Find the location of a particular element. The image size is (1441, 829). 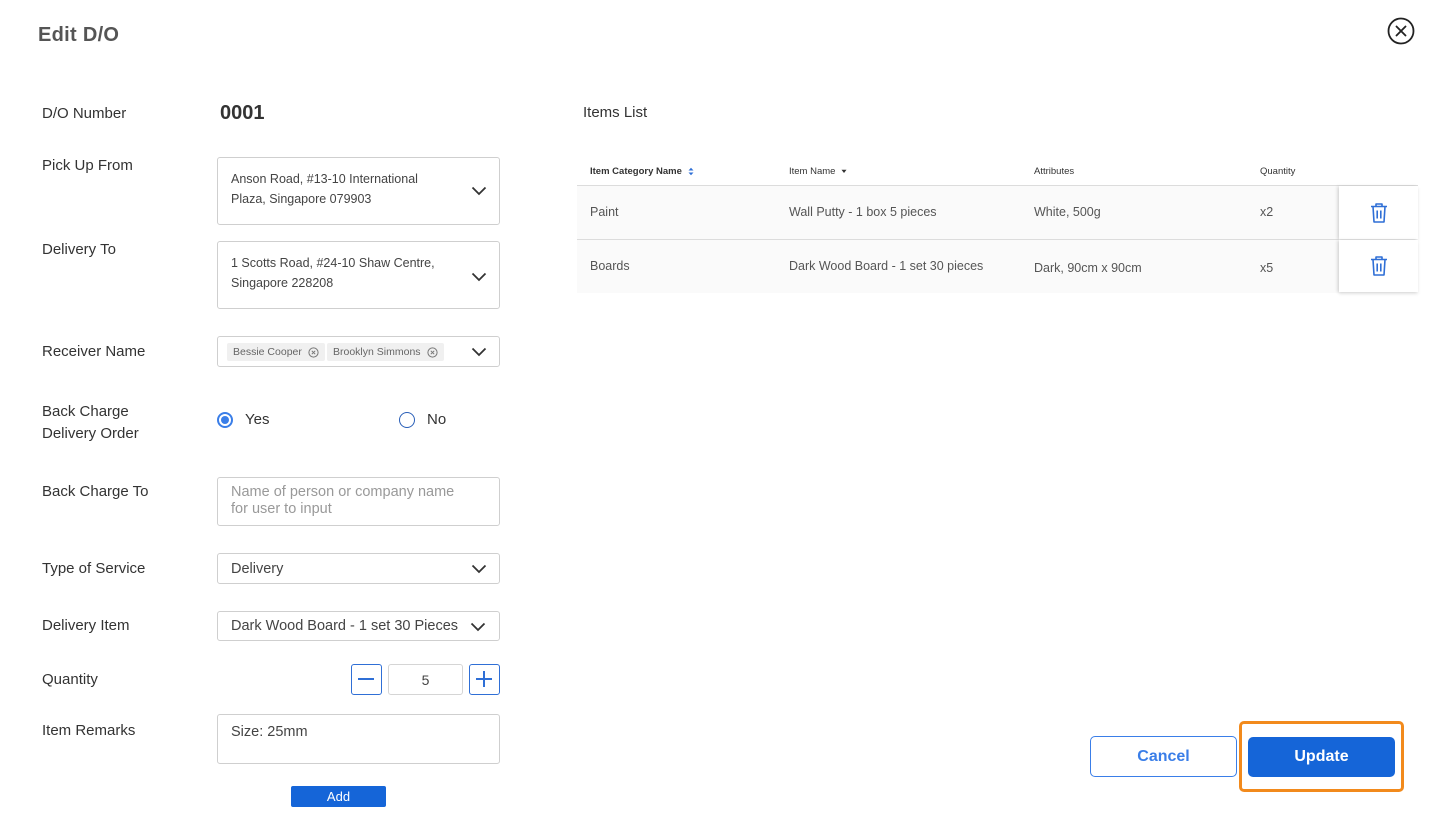

minus-icon is located at coordinates (366, 679).